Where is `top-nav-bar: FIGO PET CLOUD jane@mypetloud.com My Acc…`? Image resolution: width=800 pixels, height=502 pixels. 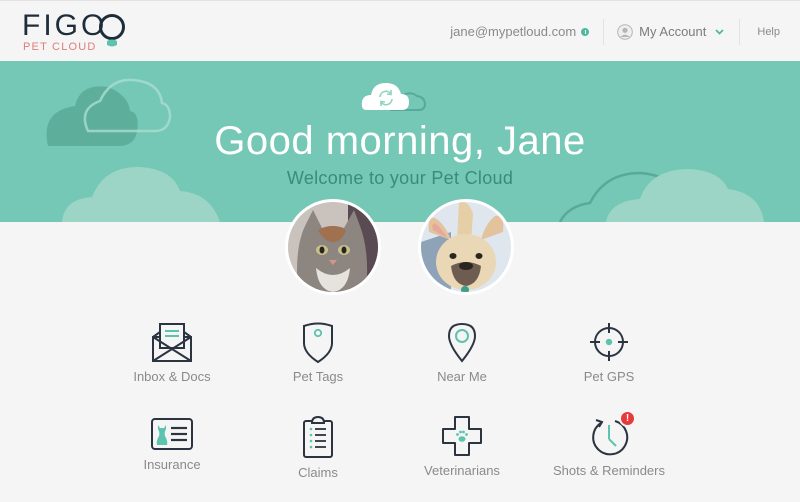
top-nav-bar: FIGO PET CLOUD jane@mypetloud.com My Acc… is located at coordinates (400, 30).